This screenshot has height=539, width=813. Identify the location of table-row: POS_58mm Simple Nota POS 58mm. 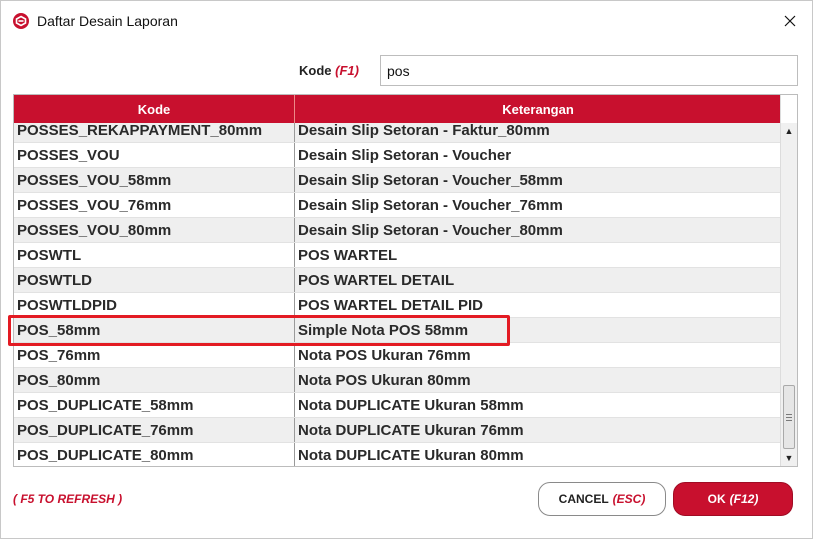
(397, 330).